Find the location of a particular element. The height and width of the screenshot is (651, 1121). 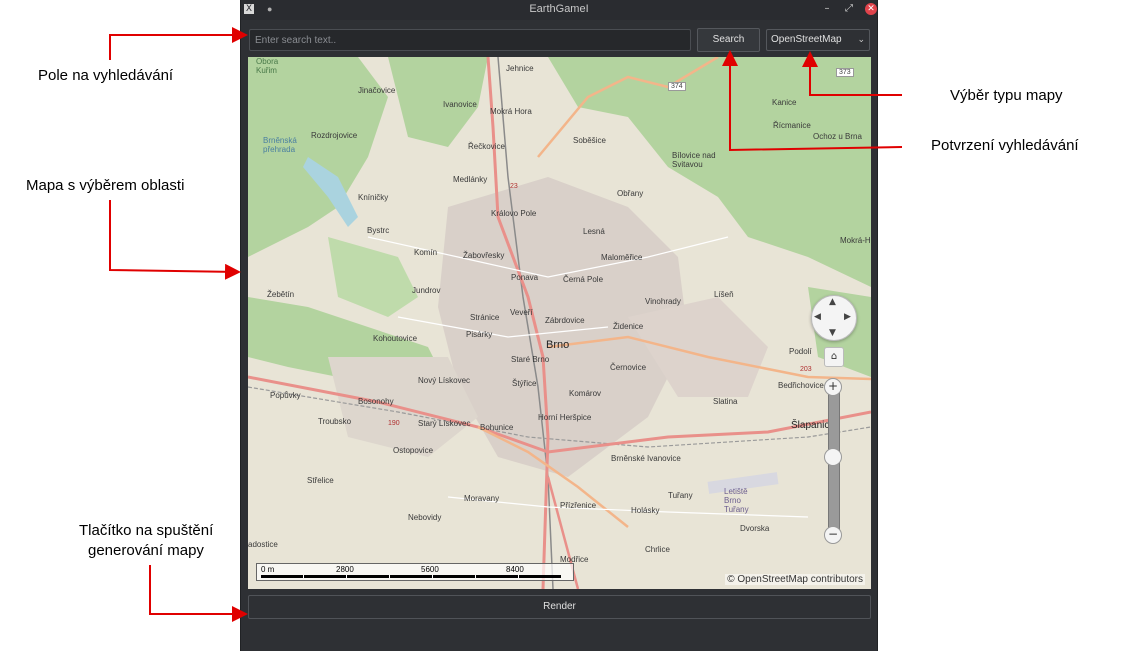

map-city-label: Brno is located at coordinates (558, 345).